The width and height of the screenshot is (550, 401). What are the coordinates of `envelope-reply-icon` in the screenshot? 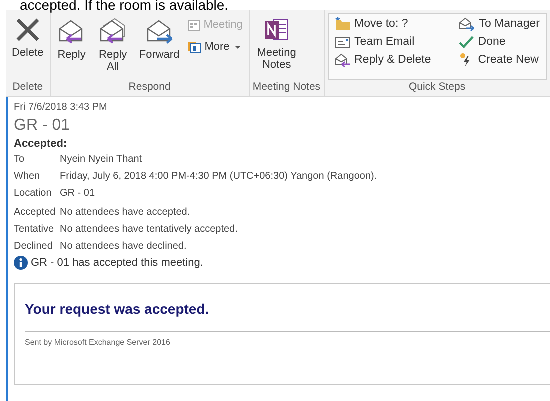 It's located at (342, 60).